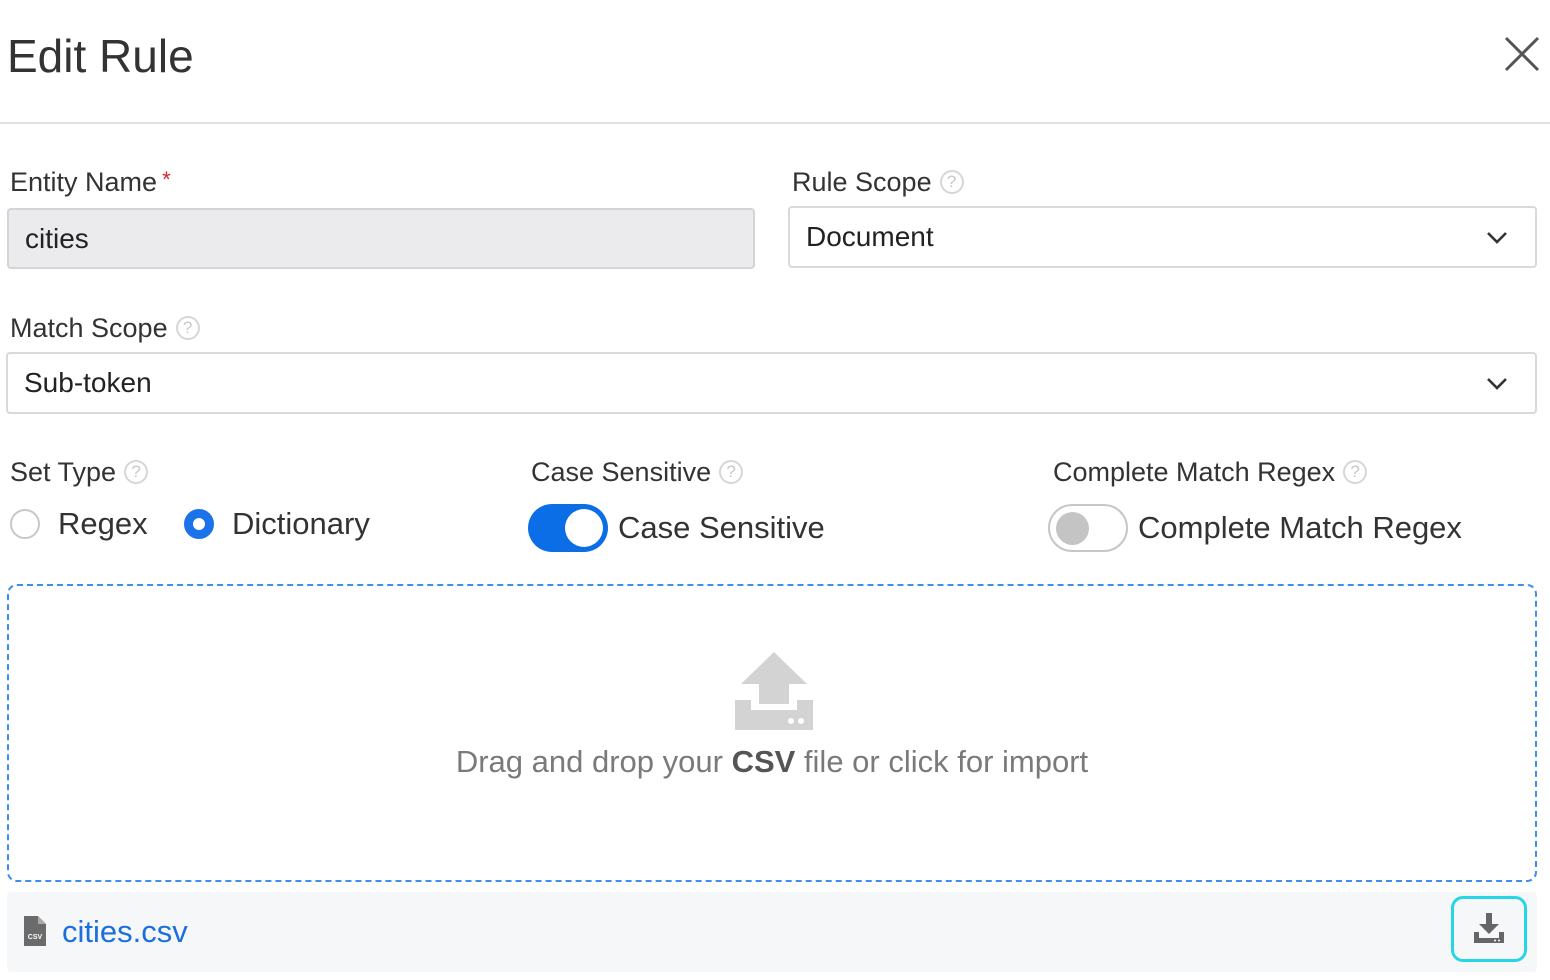  I want to click on file-bar: CSV cities.csv, so click(772, 932).